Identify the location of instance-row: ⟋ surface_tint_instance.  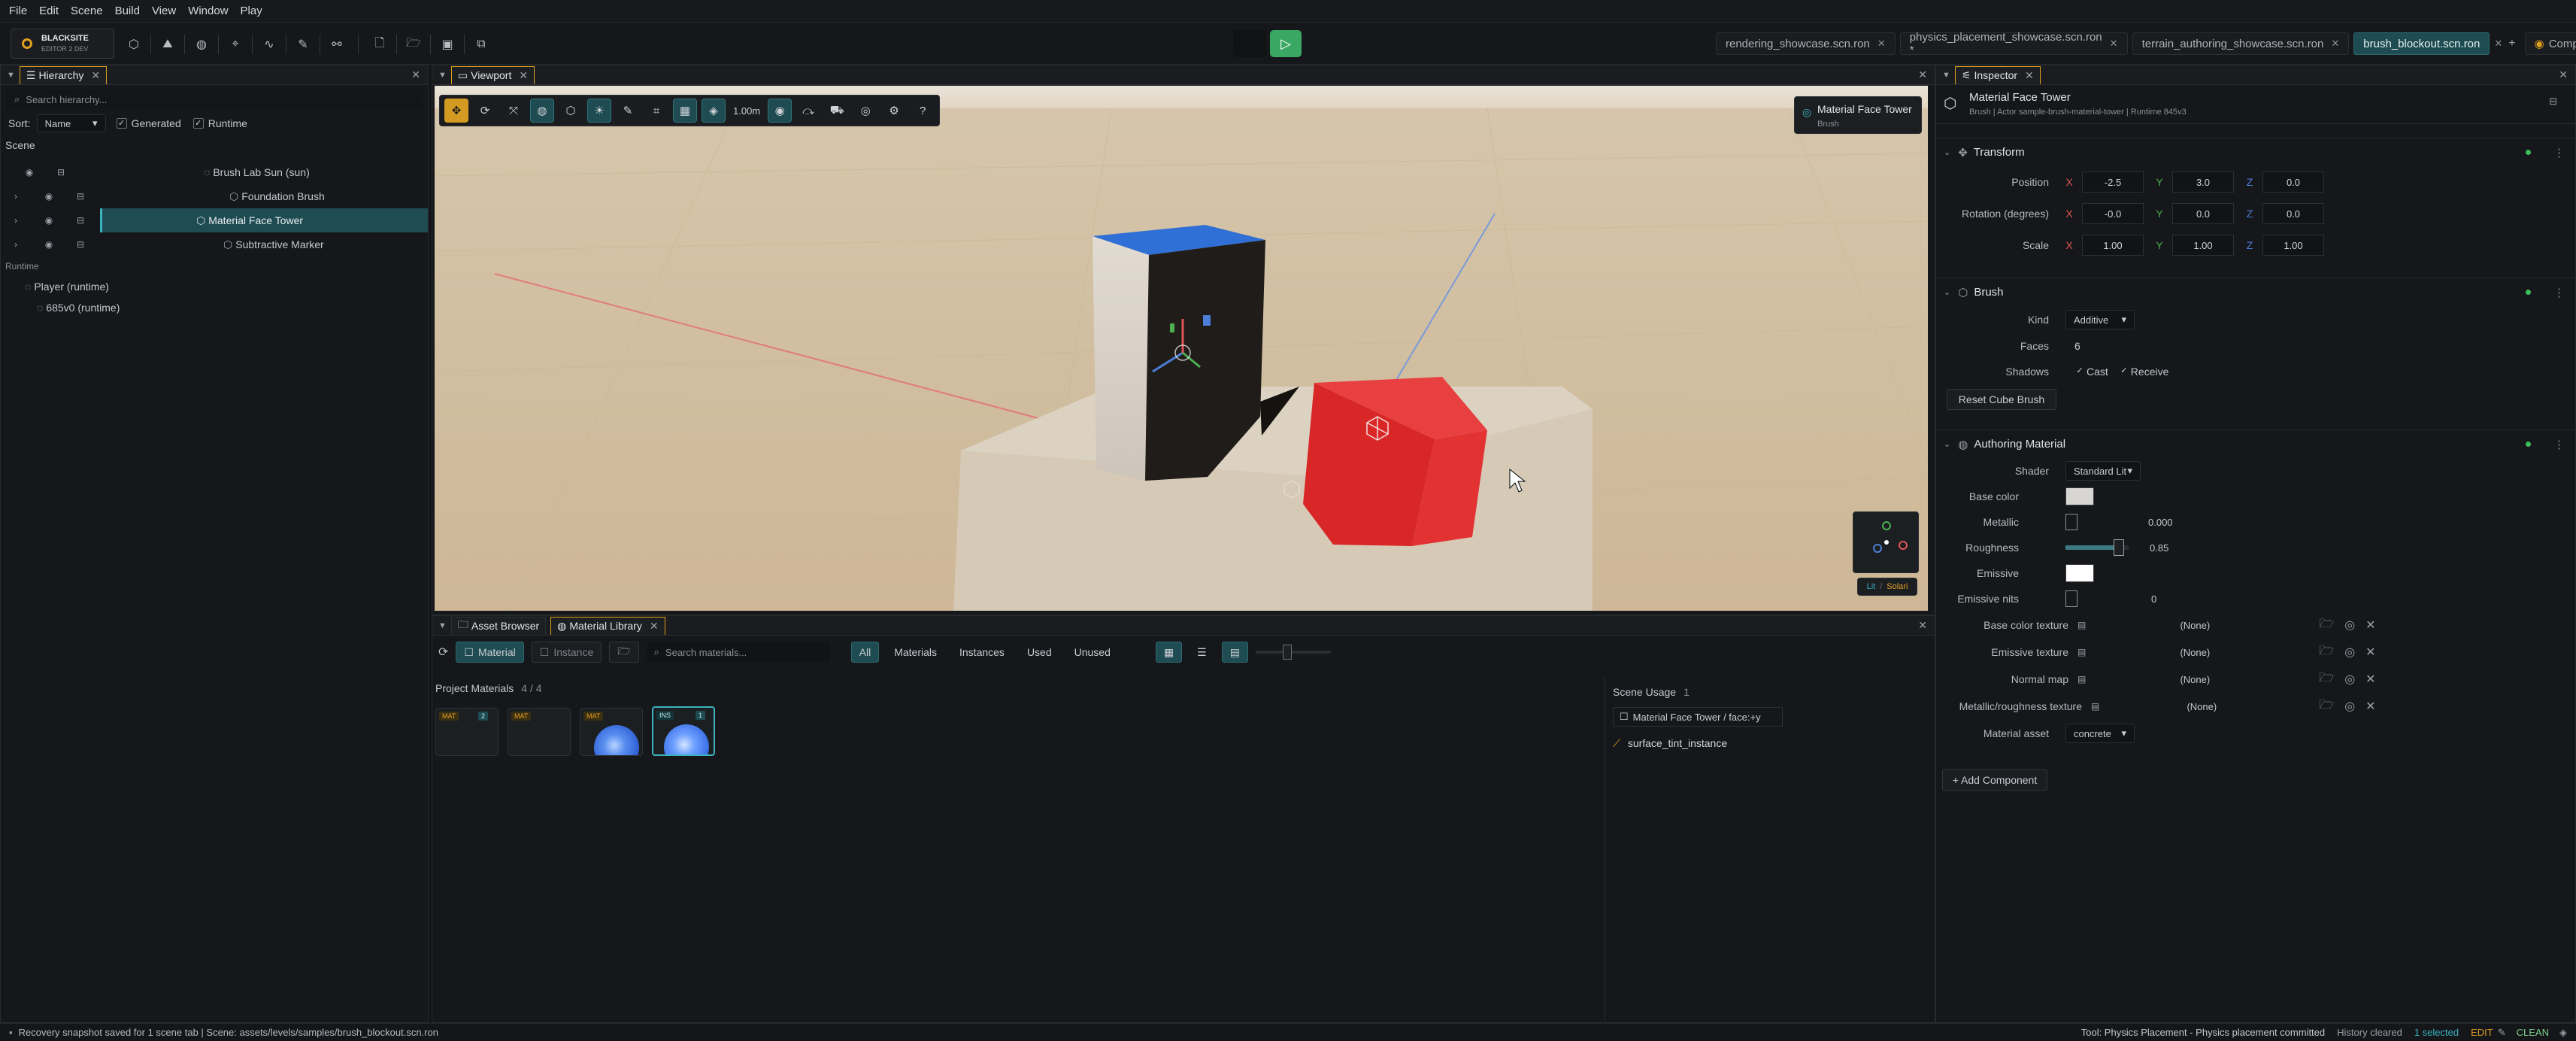
(1770, 743).